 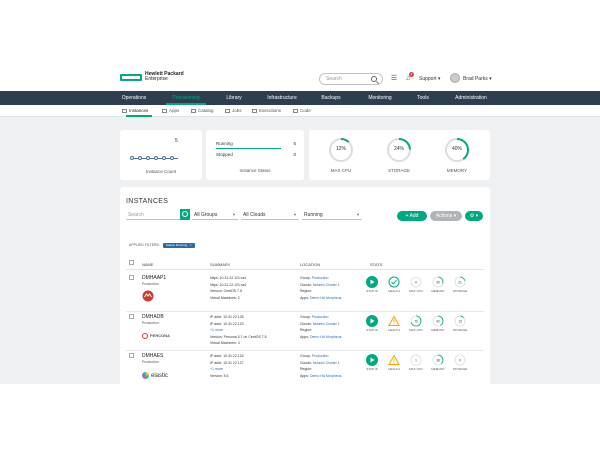 What do you see at coordinates (164, 110) in the screenshot?
I see `apps-icon` at bounding box center [164, 110].